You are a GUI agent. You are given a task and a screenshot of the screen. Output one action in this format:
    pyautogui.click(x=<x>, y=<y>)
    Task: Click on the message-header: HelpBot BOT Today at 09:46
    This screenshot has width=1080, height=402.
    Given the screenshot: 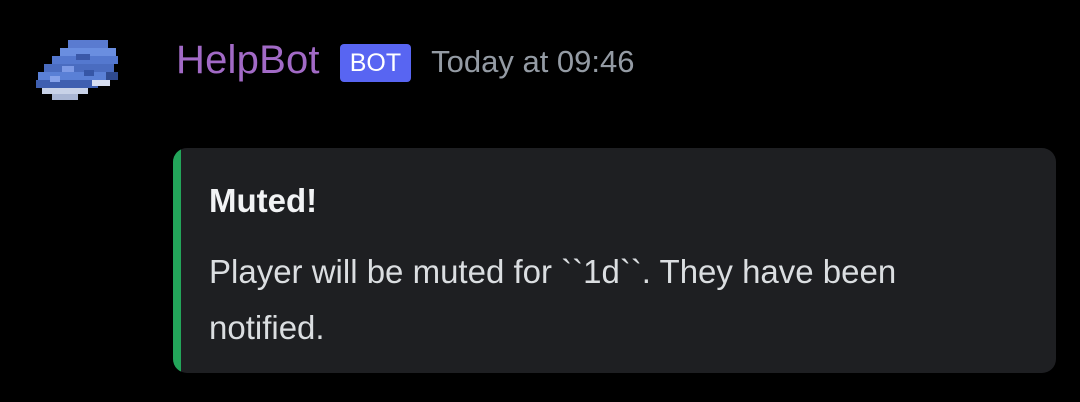 What is the action you would take?
    pyautogui.click(x=405, y=60)
    